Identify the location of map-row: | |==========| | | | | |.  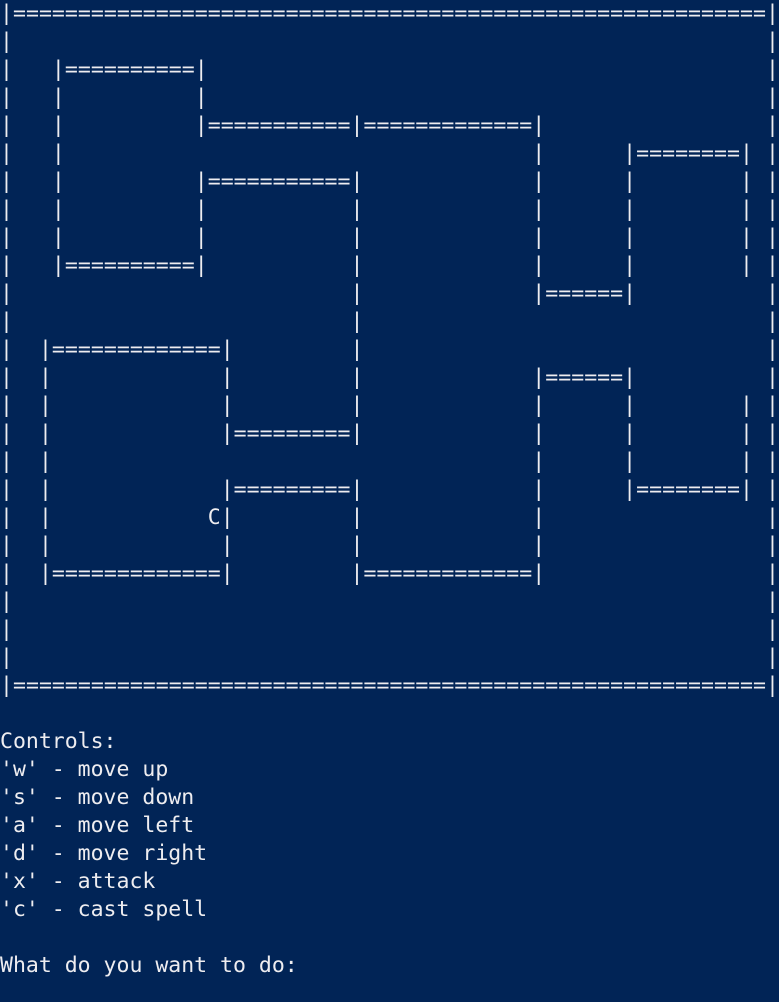
(389, 265).